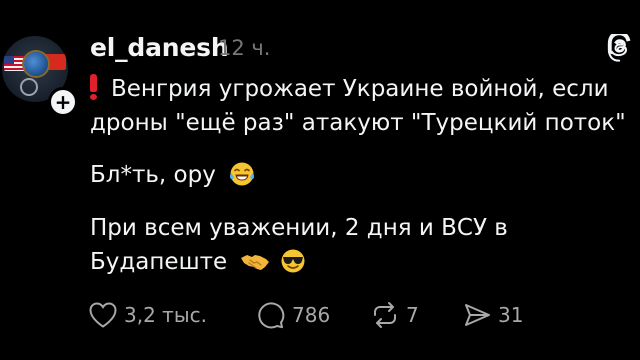 This screenshot has height=360, width=640. Describe the element at coordinates (255, 262) in the screenshot. I see `handshake-emoji` at that location.